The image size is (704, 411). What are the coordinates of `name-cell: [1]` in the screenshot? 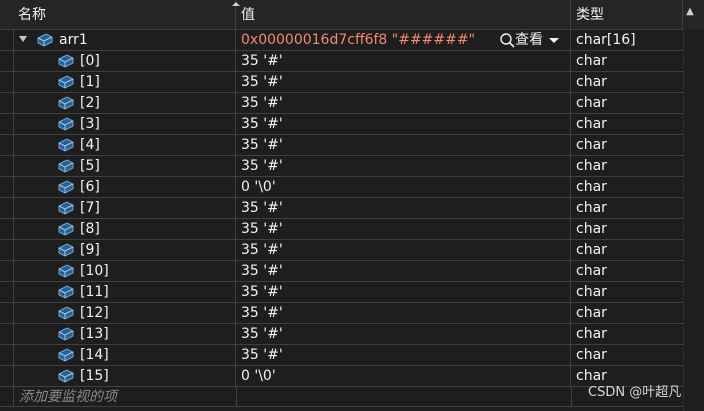 It's located at (118, 82).